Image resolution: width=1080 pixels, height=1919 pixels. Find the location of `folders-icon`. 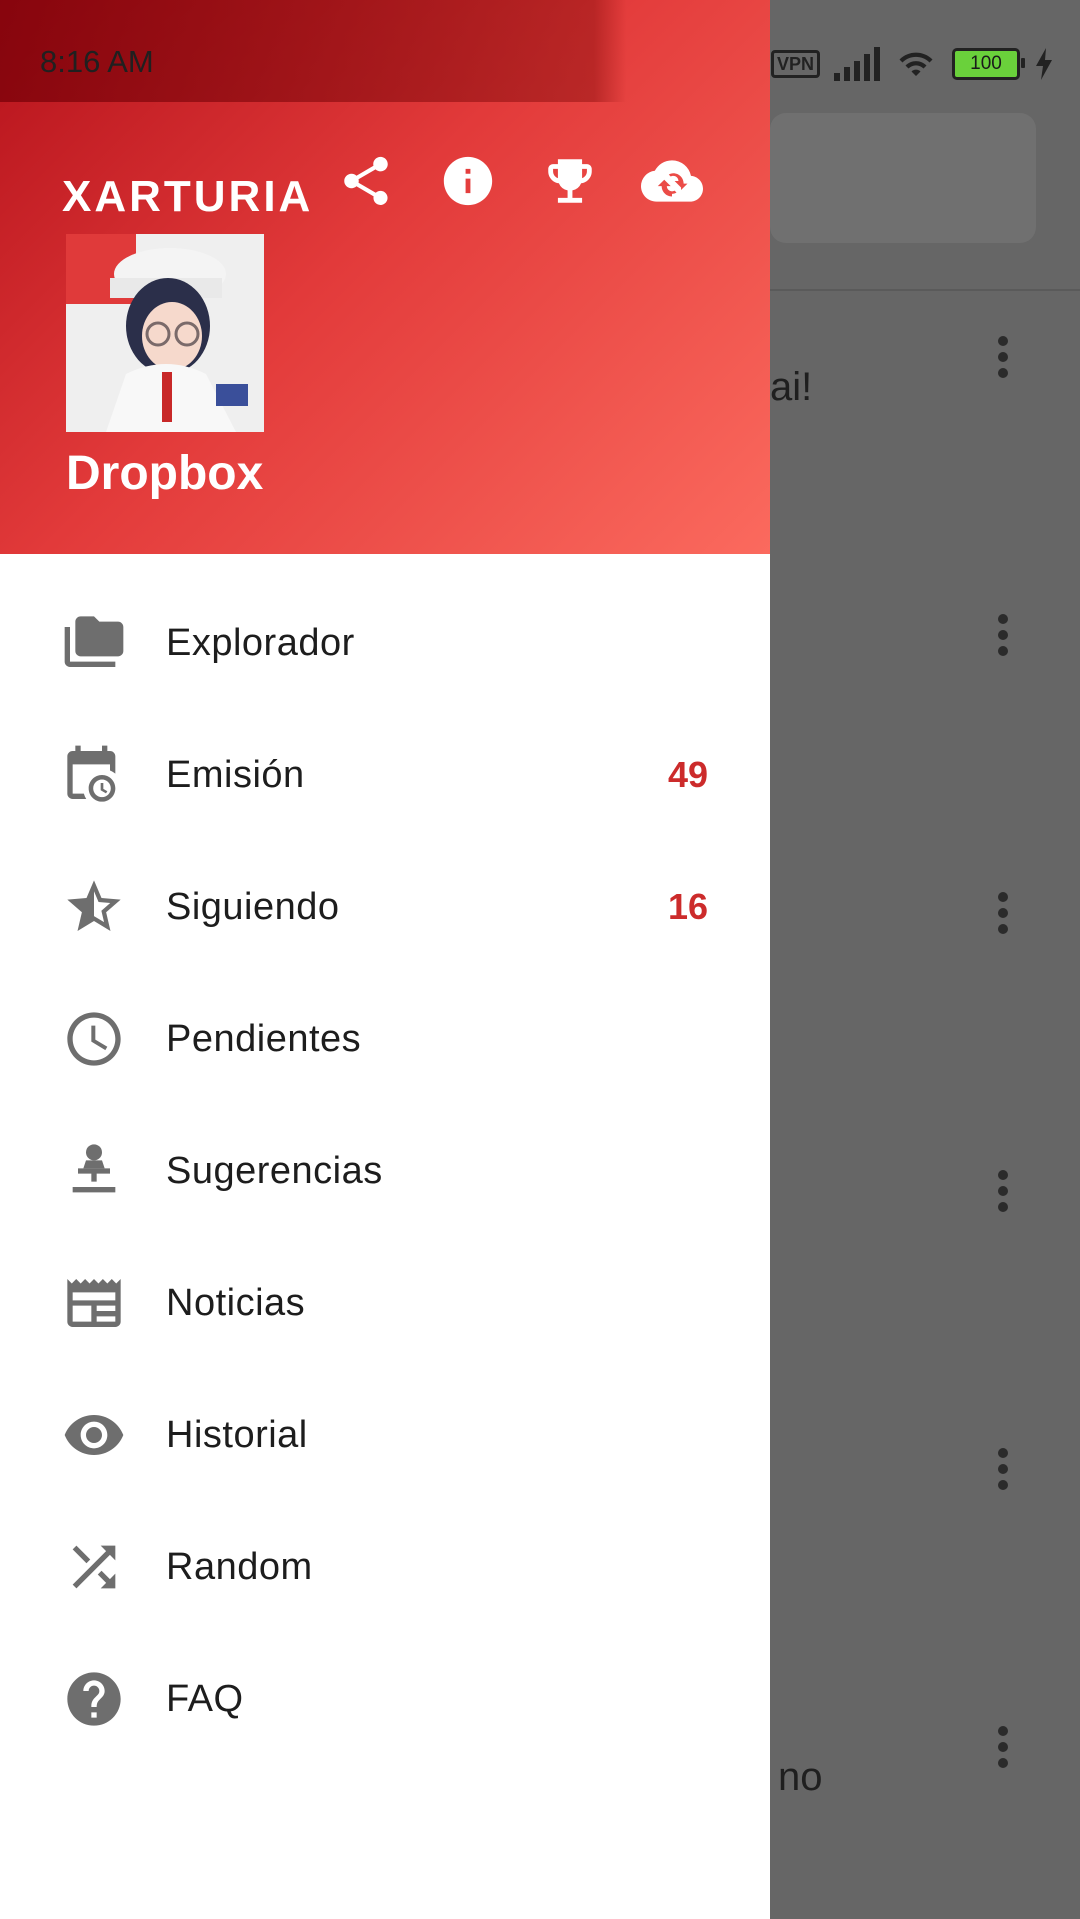

folders-icon is located at coordinates (94, 643).